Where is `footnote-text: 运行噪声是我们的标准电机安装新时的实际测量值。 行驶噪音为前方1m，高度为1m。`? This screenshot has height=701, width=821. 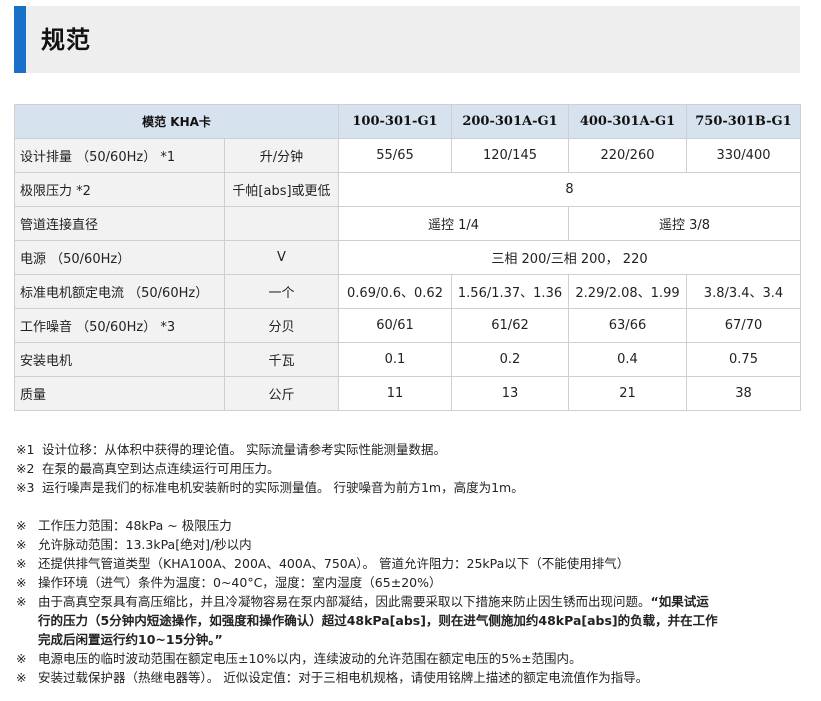
footnote-text: 运行噪声是我们的标准电机安装新时的实际测量值。 行驶噪音为前方1m，高度为1m。 is located at coordinates (282, 487).